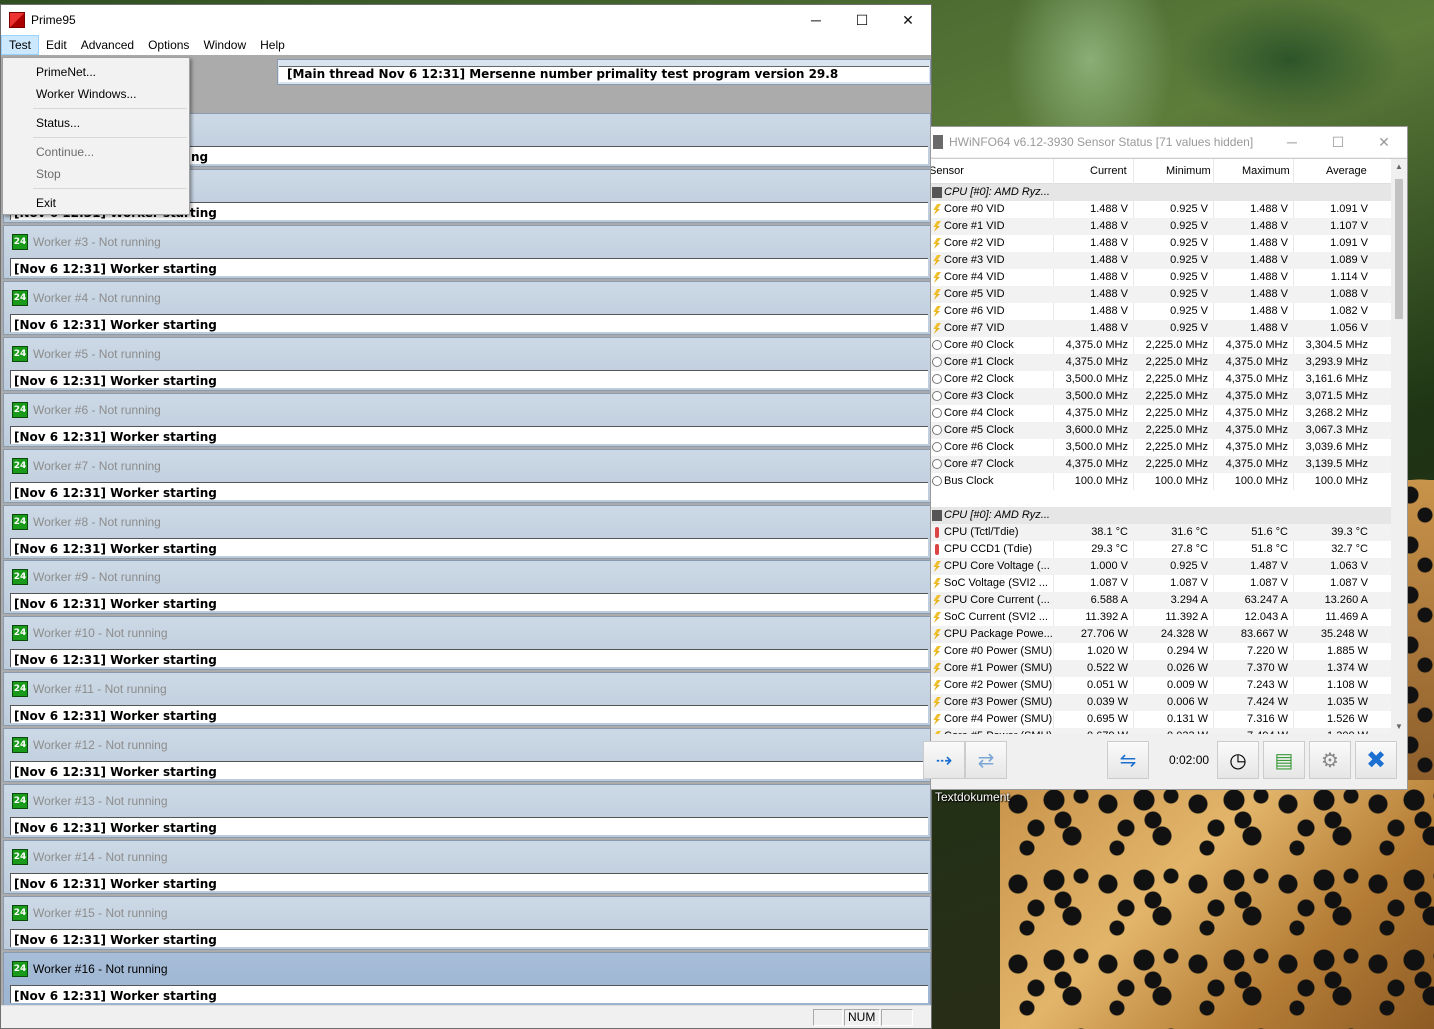  Describe the element at coordinates (1161, 294) in the screenshot. I see `sensor-row: Core #5 VID 1.488 V 0.925 V 1.488 V 1.088 V` at that location.